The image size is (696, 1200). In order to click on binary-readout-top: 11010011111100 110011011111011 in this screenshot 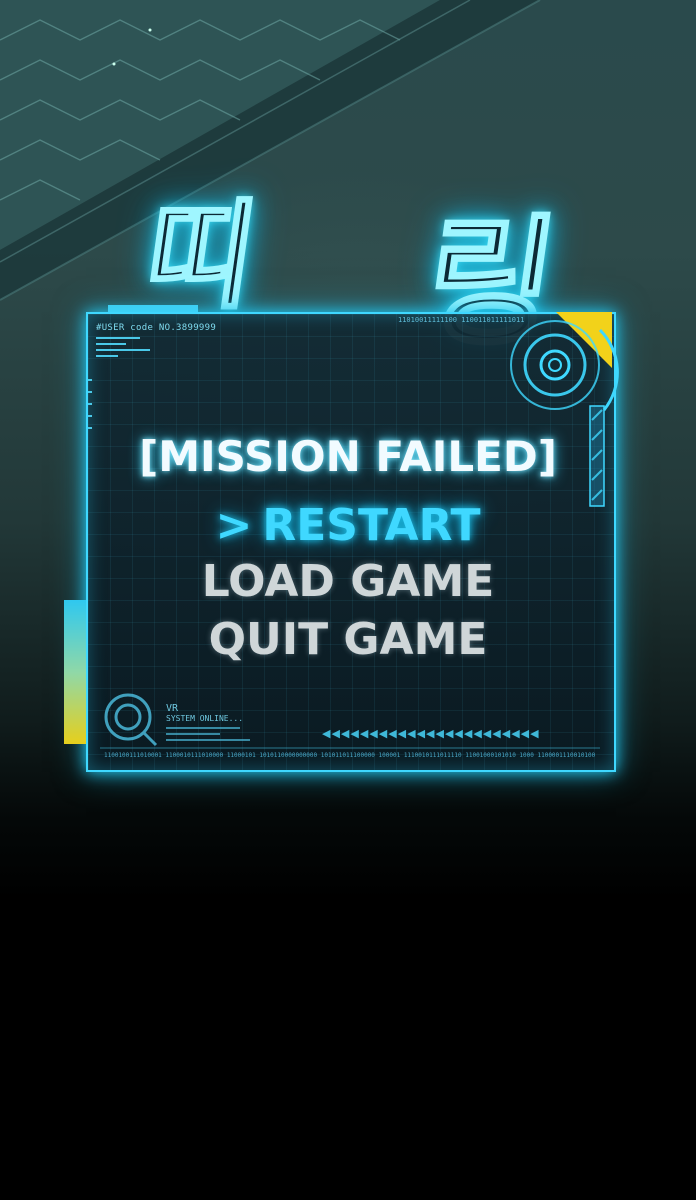, I will do `click(461, 320)`.